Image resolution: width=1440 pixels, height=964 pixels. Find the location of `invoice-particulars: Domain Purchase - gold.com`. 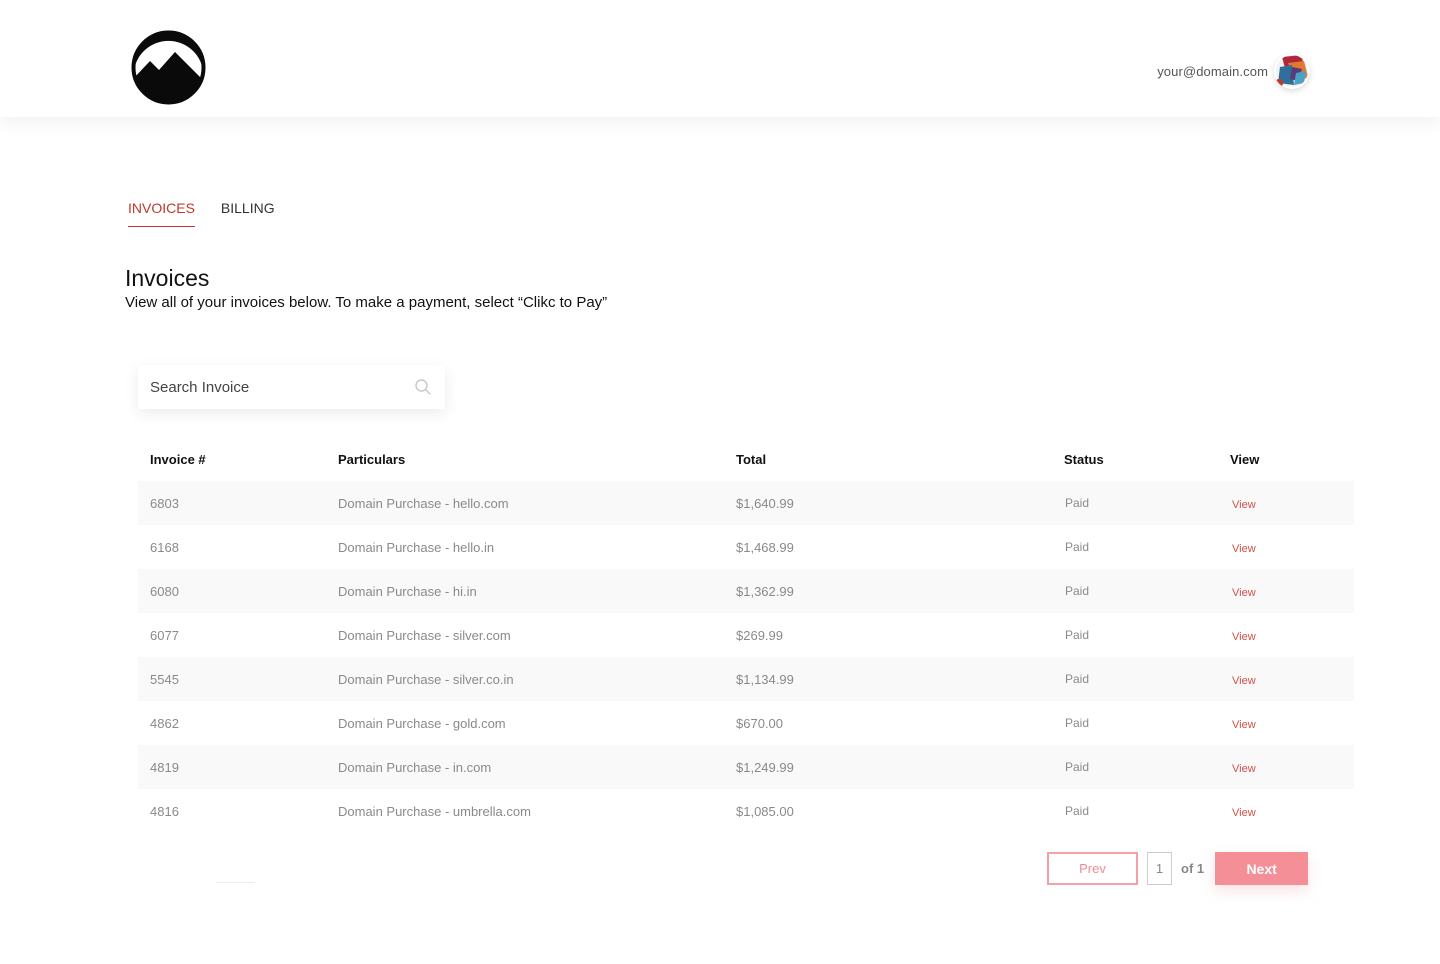

invoice-particulars: Domain Purchase - gold.com is located at coordinates (422, 723).